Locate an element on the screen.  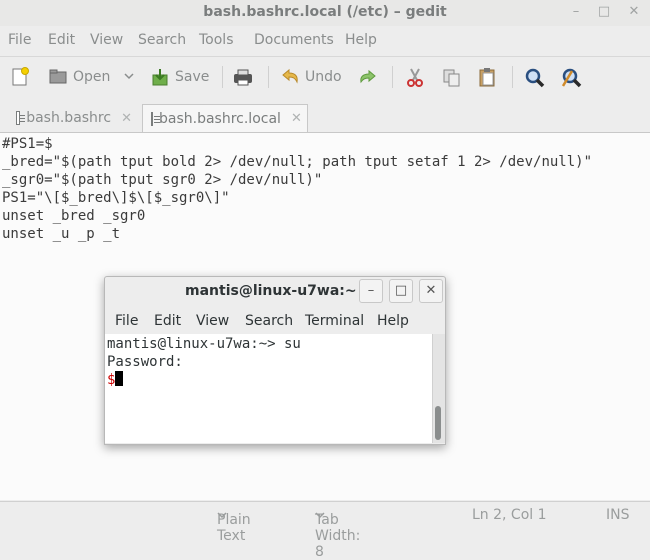
new-document-button is located at coordinates (20, 77).